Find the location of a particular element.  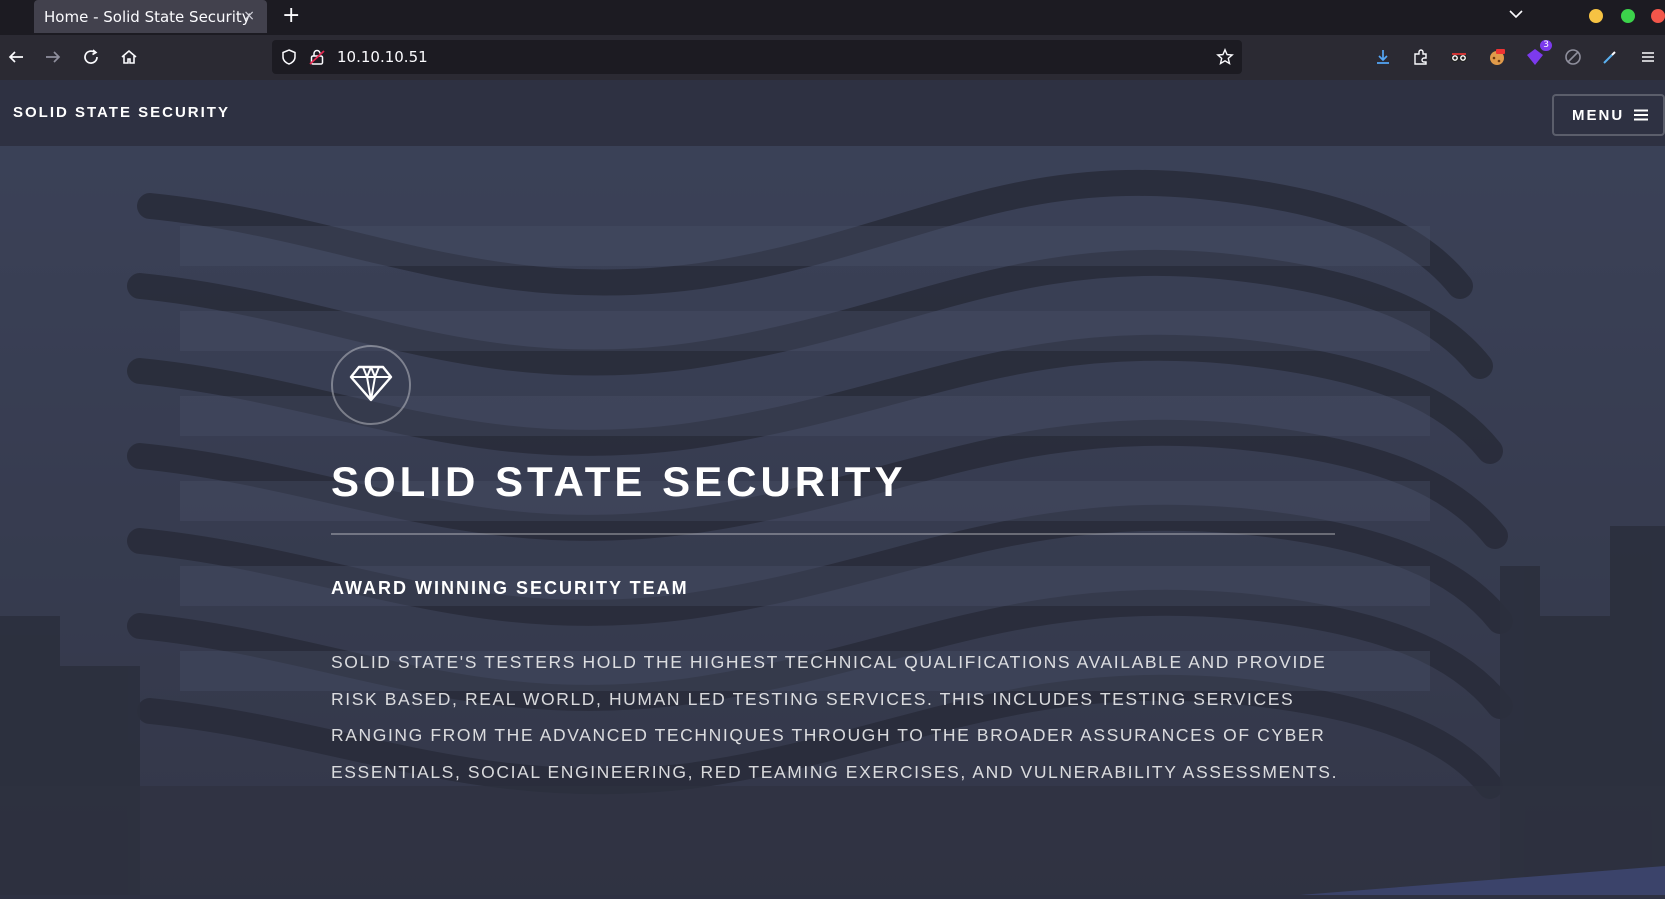

tab-close-icon: × is located at coordinates (249, 16).